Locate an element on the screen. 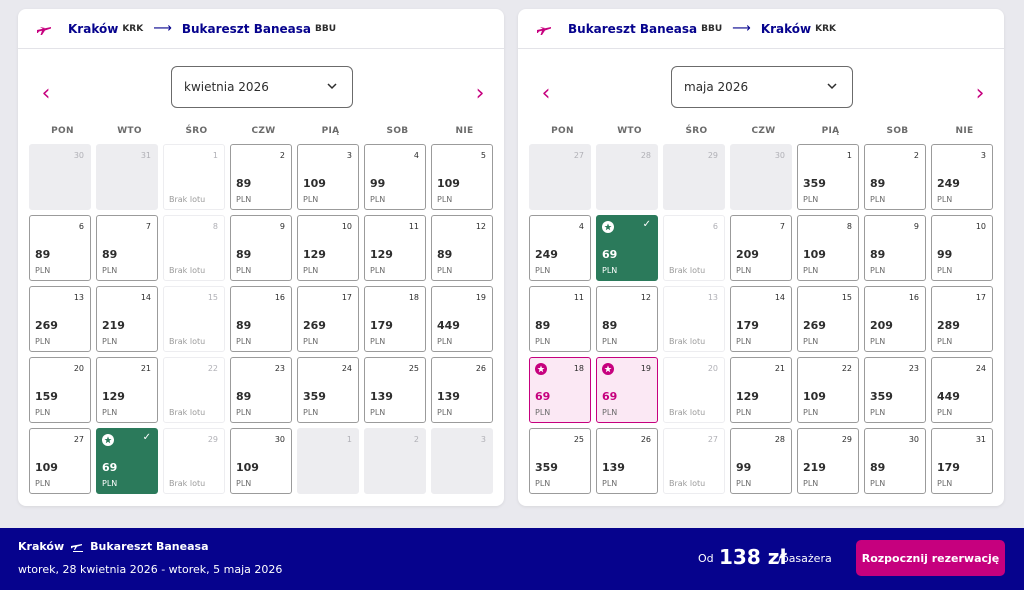  day-number: 11 is located at coordinates (578, 297).